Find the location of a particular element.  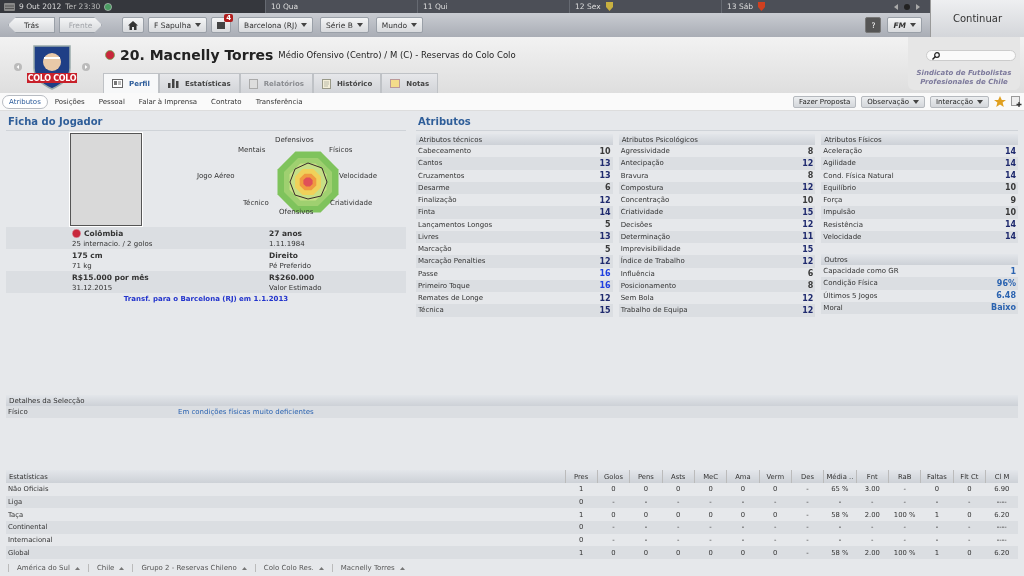

home-button is located at coordinates (133, 25).